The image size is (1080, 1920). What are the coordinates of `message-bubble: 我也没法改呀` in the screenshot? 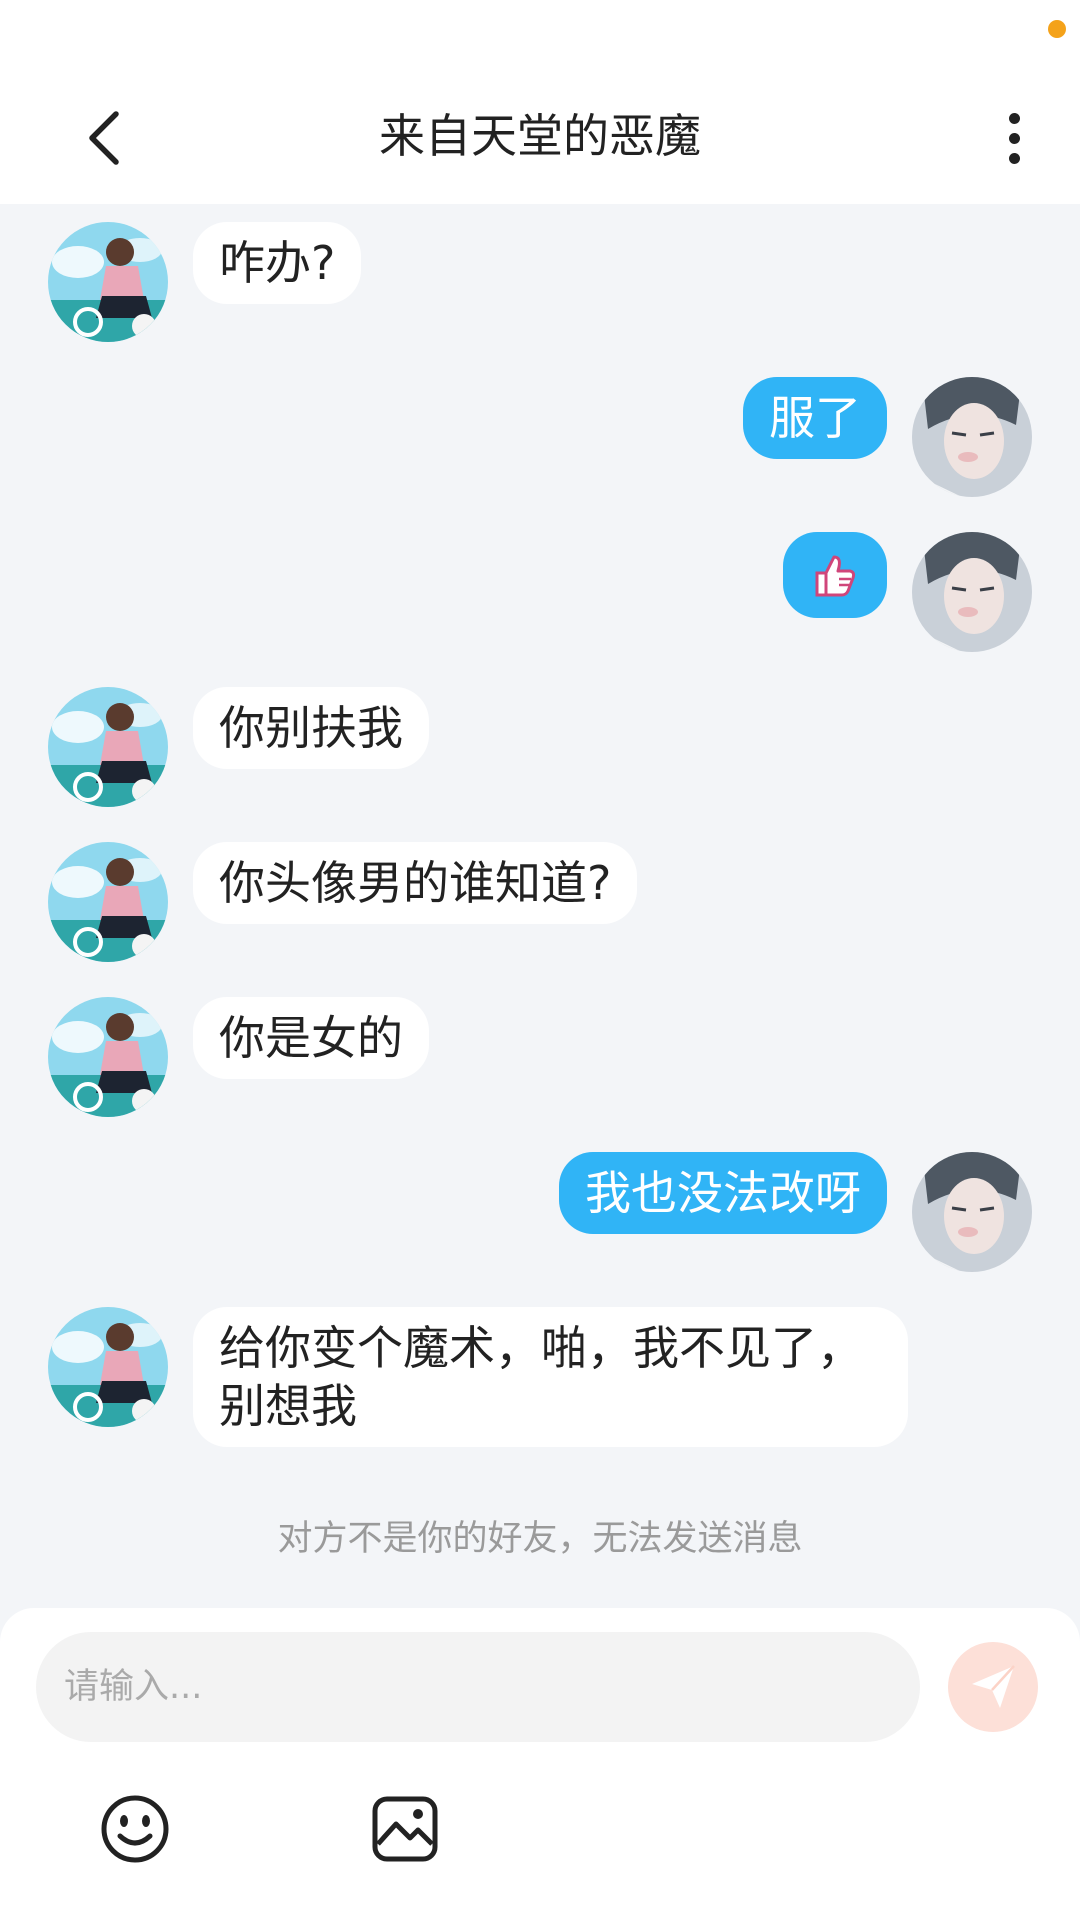 It's located at (723, 1193).